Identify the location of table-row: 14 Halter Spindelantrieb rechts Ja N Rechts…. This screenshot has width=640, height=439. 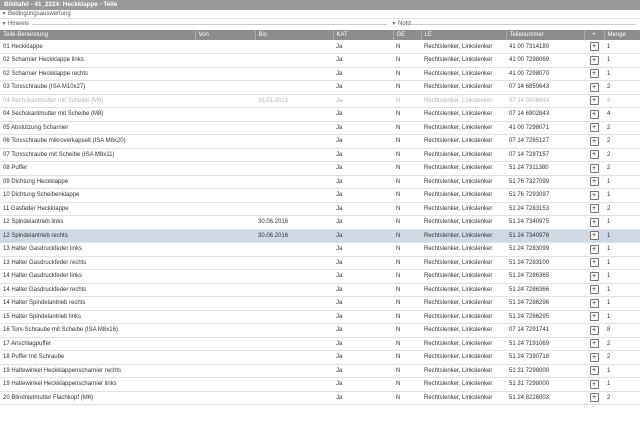
(320, 303).